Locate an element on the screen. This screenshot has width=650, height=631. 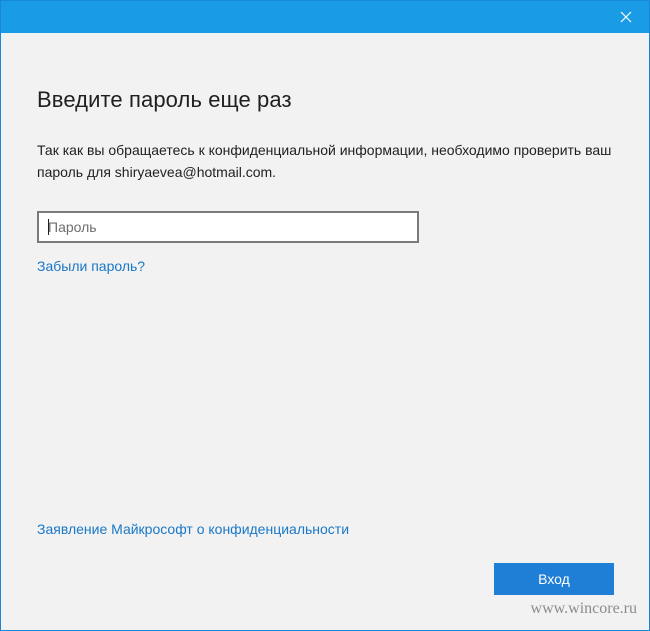
page-title: Введите пароль еще раз is located at coordinates (164, 99).